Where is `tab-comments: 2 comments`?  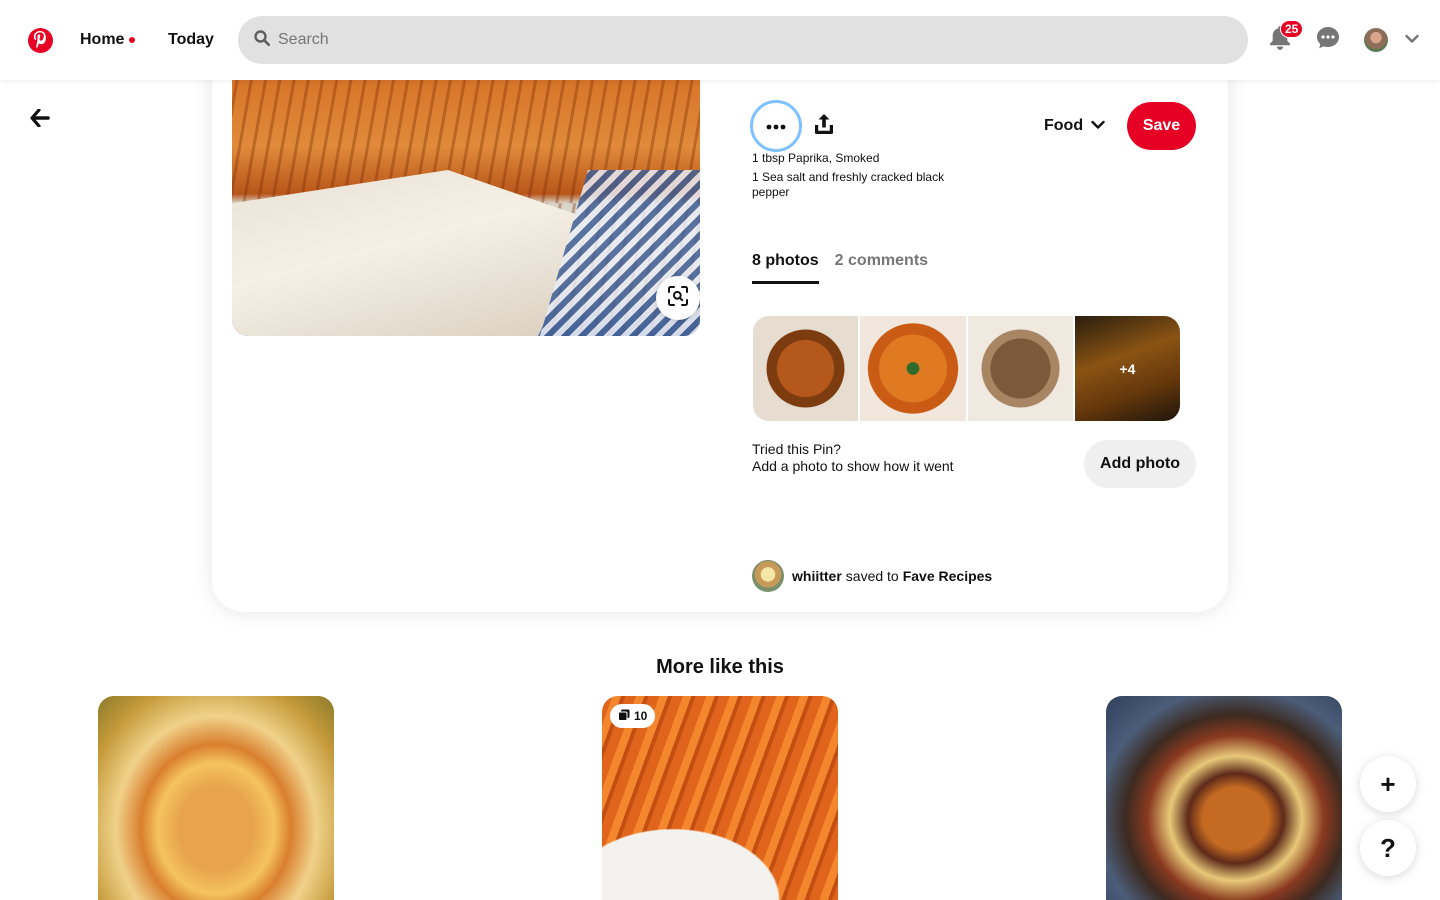 tab-comments: 2 comments is located at coordinates (881, 268).